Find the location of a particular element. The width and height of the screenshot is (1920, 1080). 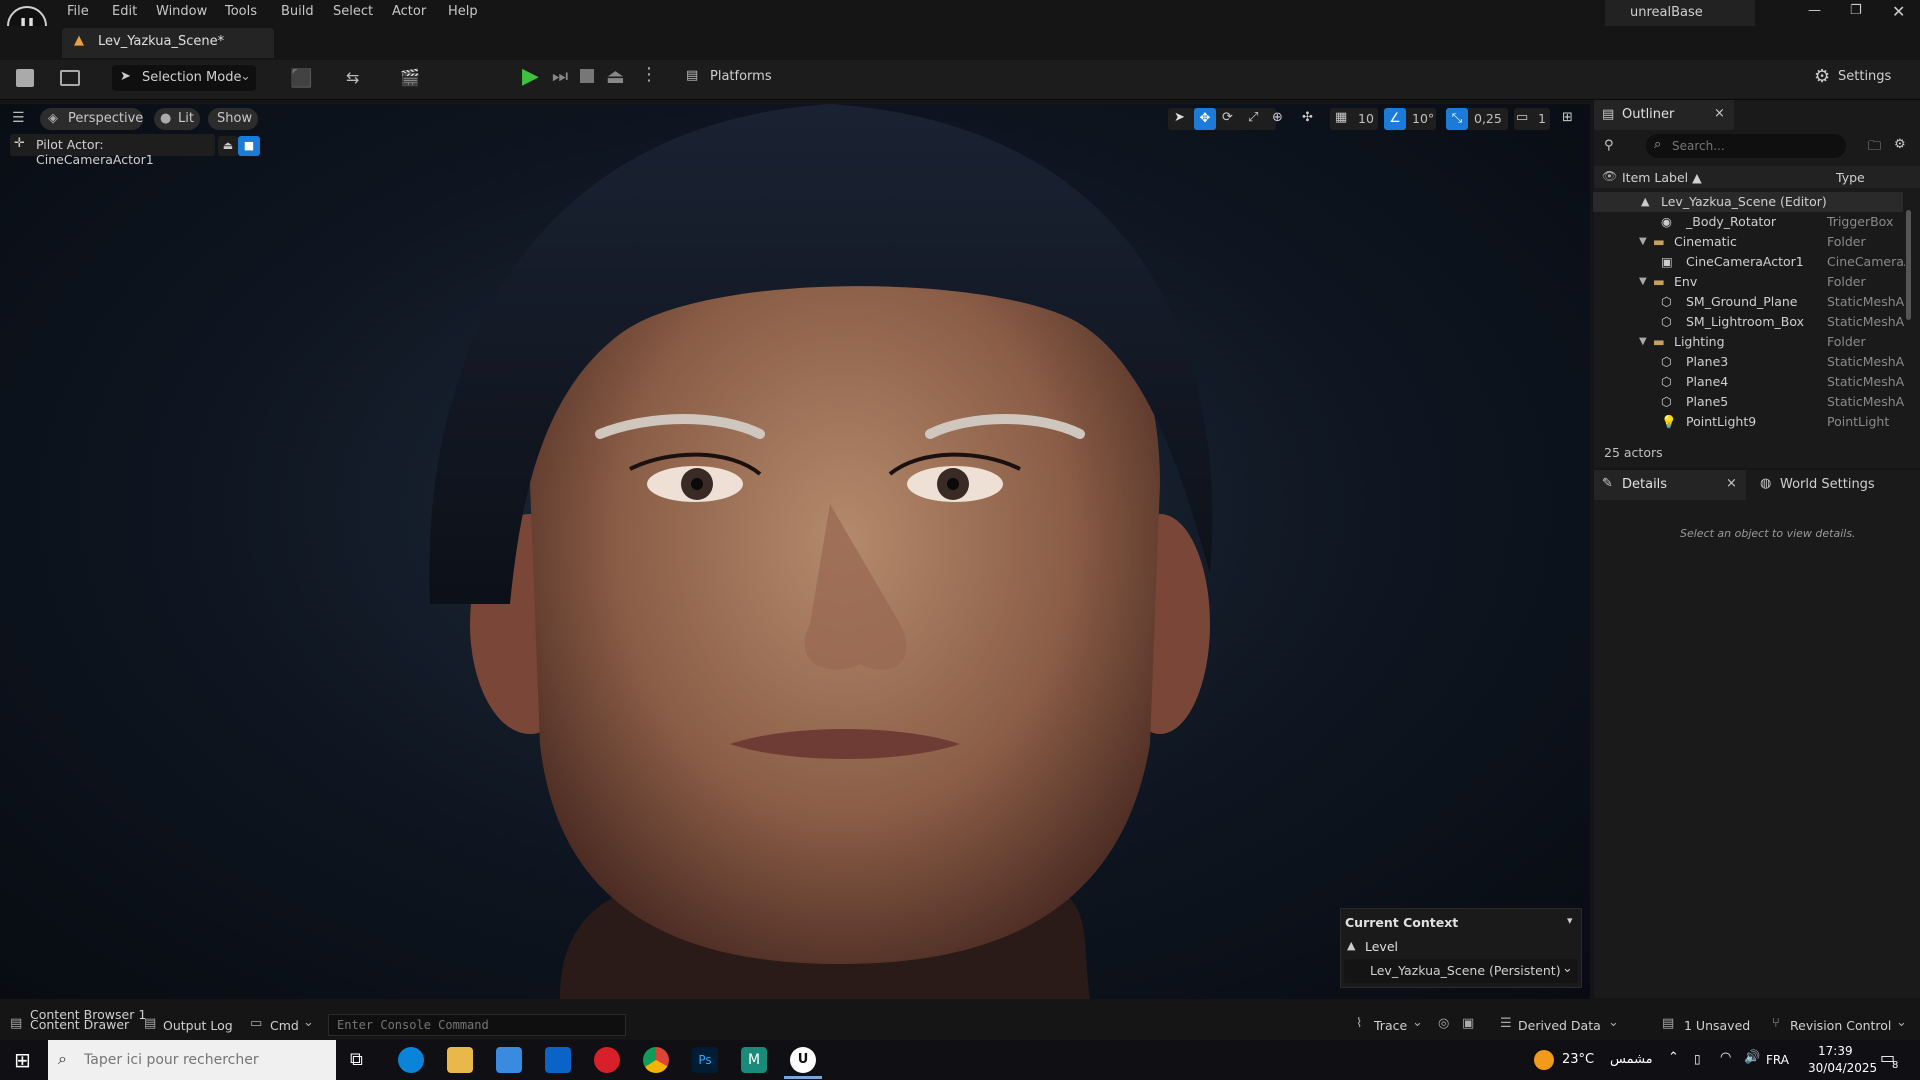

outliner-search-input is located at coordinates (1747, 146).